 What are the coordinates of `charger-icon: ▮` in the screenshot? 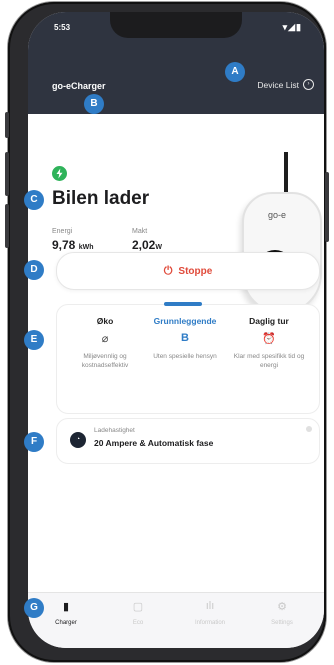 It's located at (66, 607).